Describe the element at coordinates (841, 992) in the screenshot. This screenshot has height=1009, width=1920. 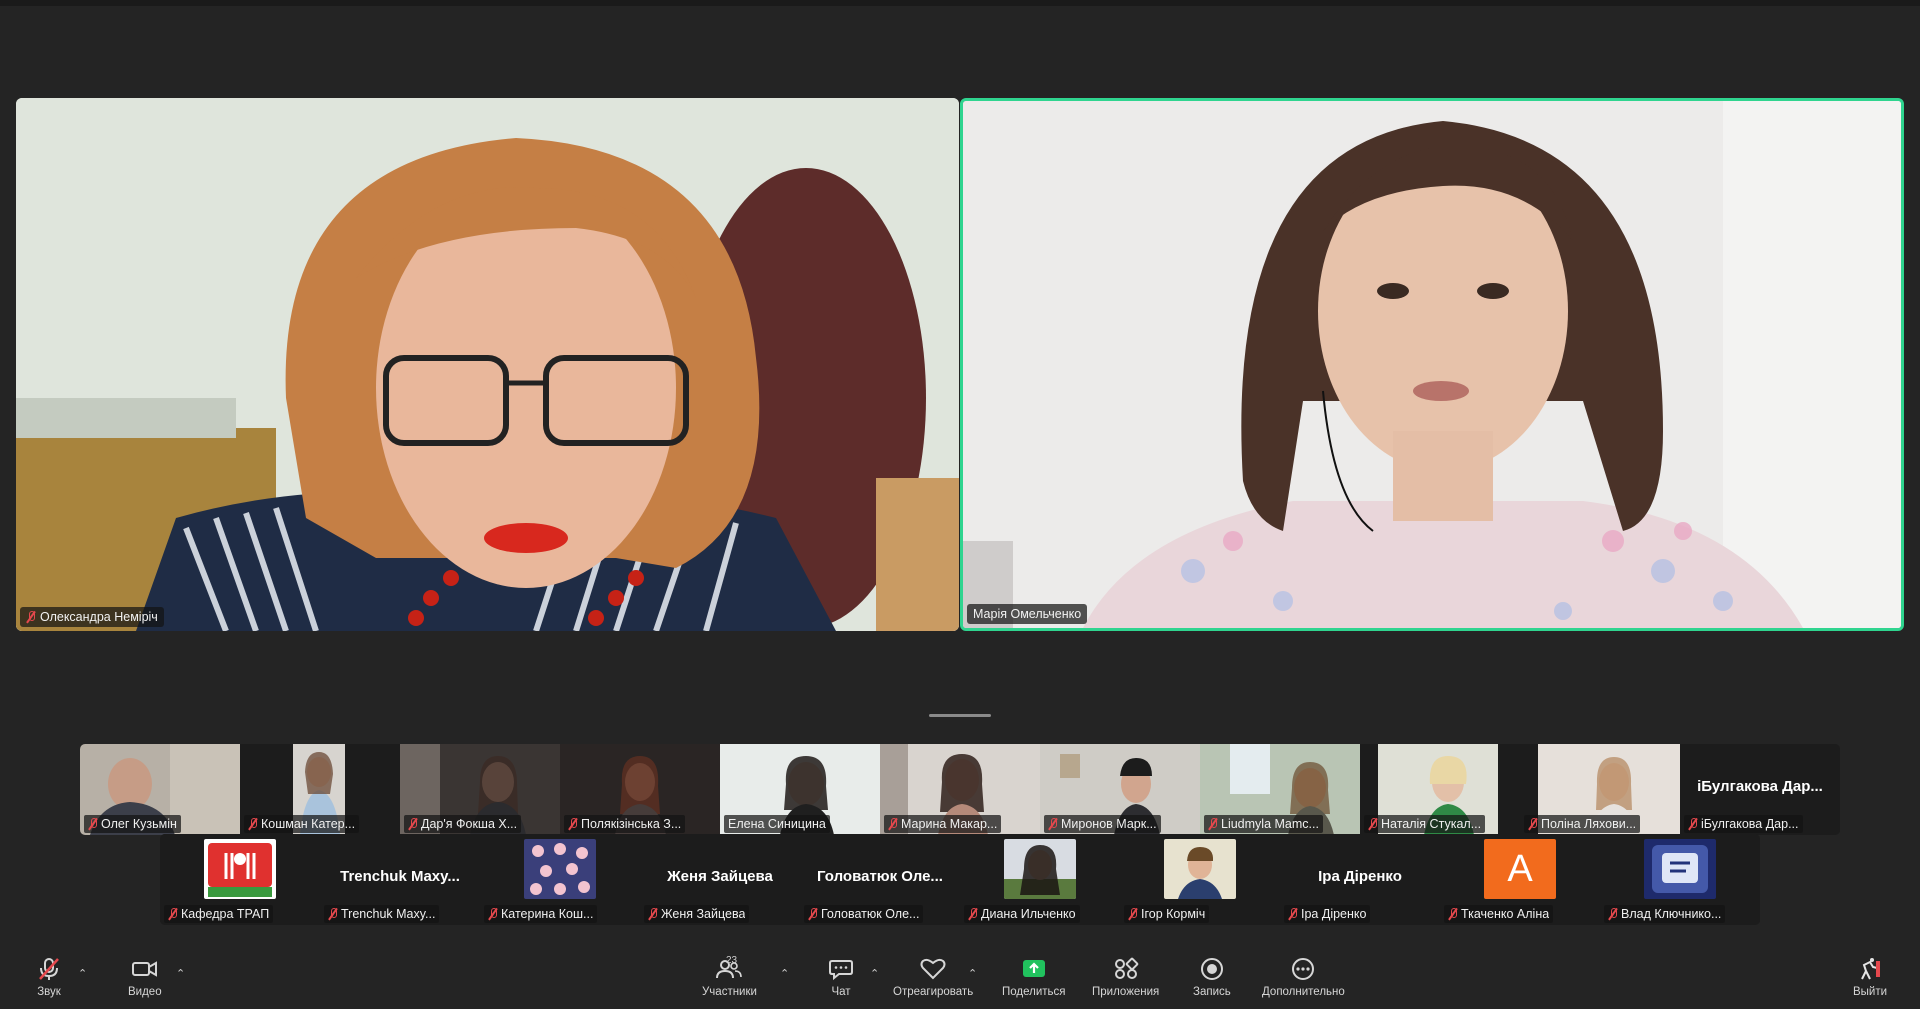
I see `chat-label: Чат` at that location.